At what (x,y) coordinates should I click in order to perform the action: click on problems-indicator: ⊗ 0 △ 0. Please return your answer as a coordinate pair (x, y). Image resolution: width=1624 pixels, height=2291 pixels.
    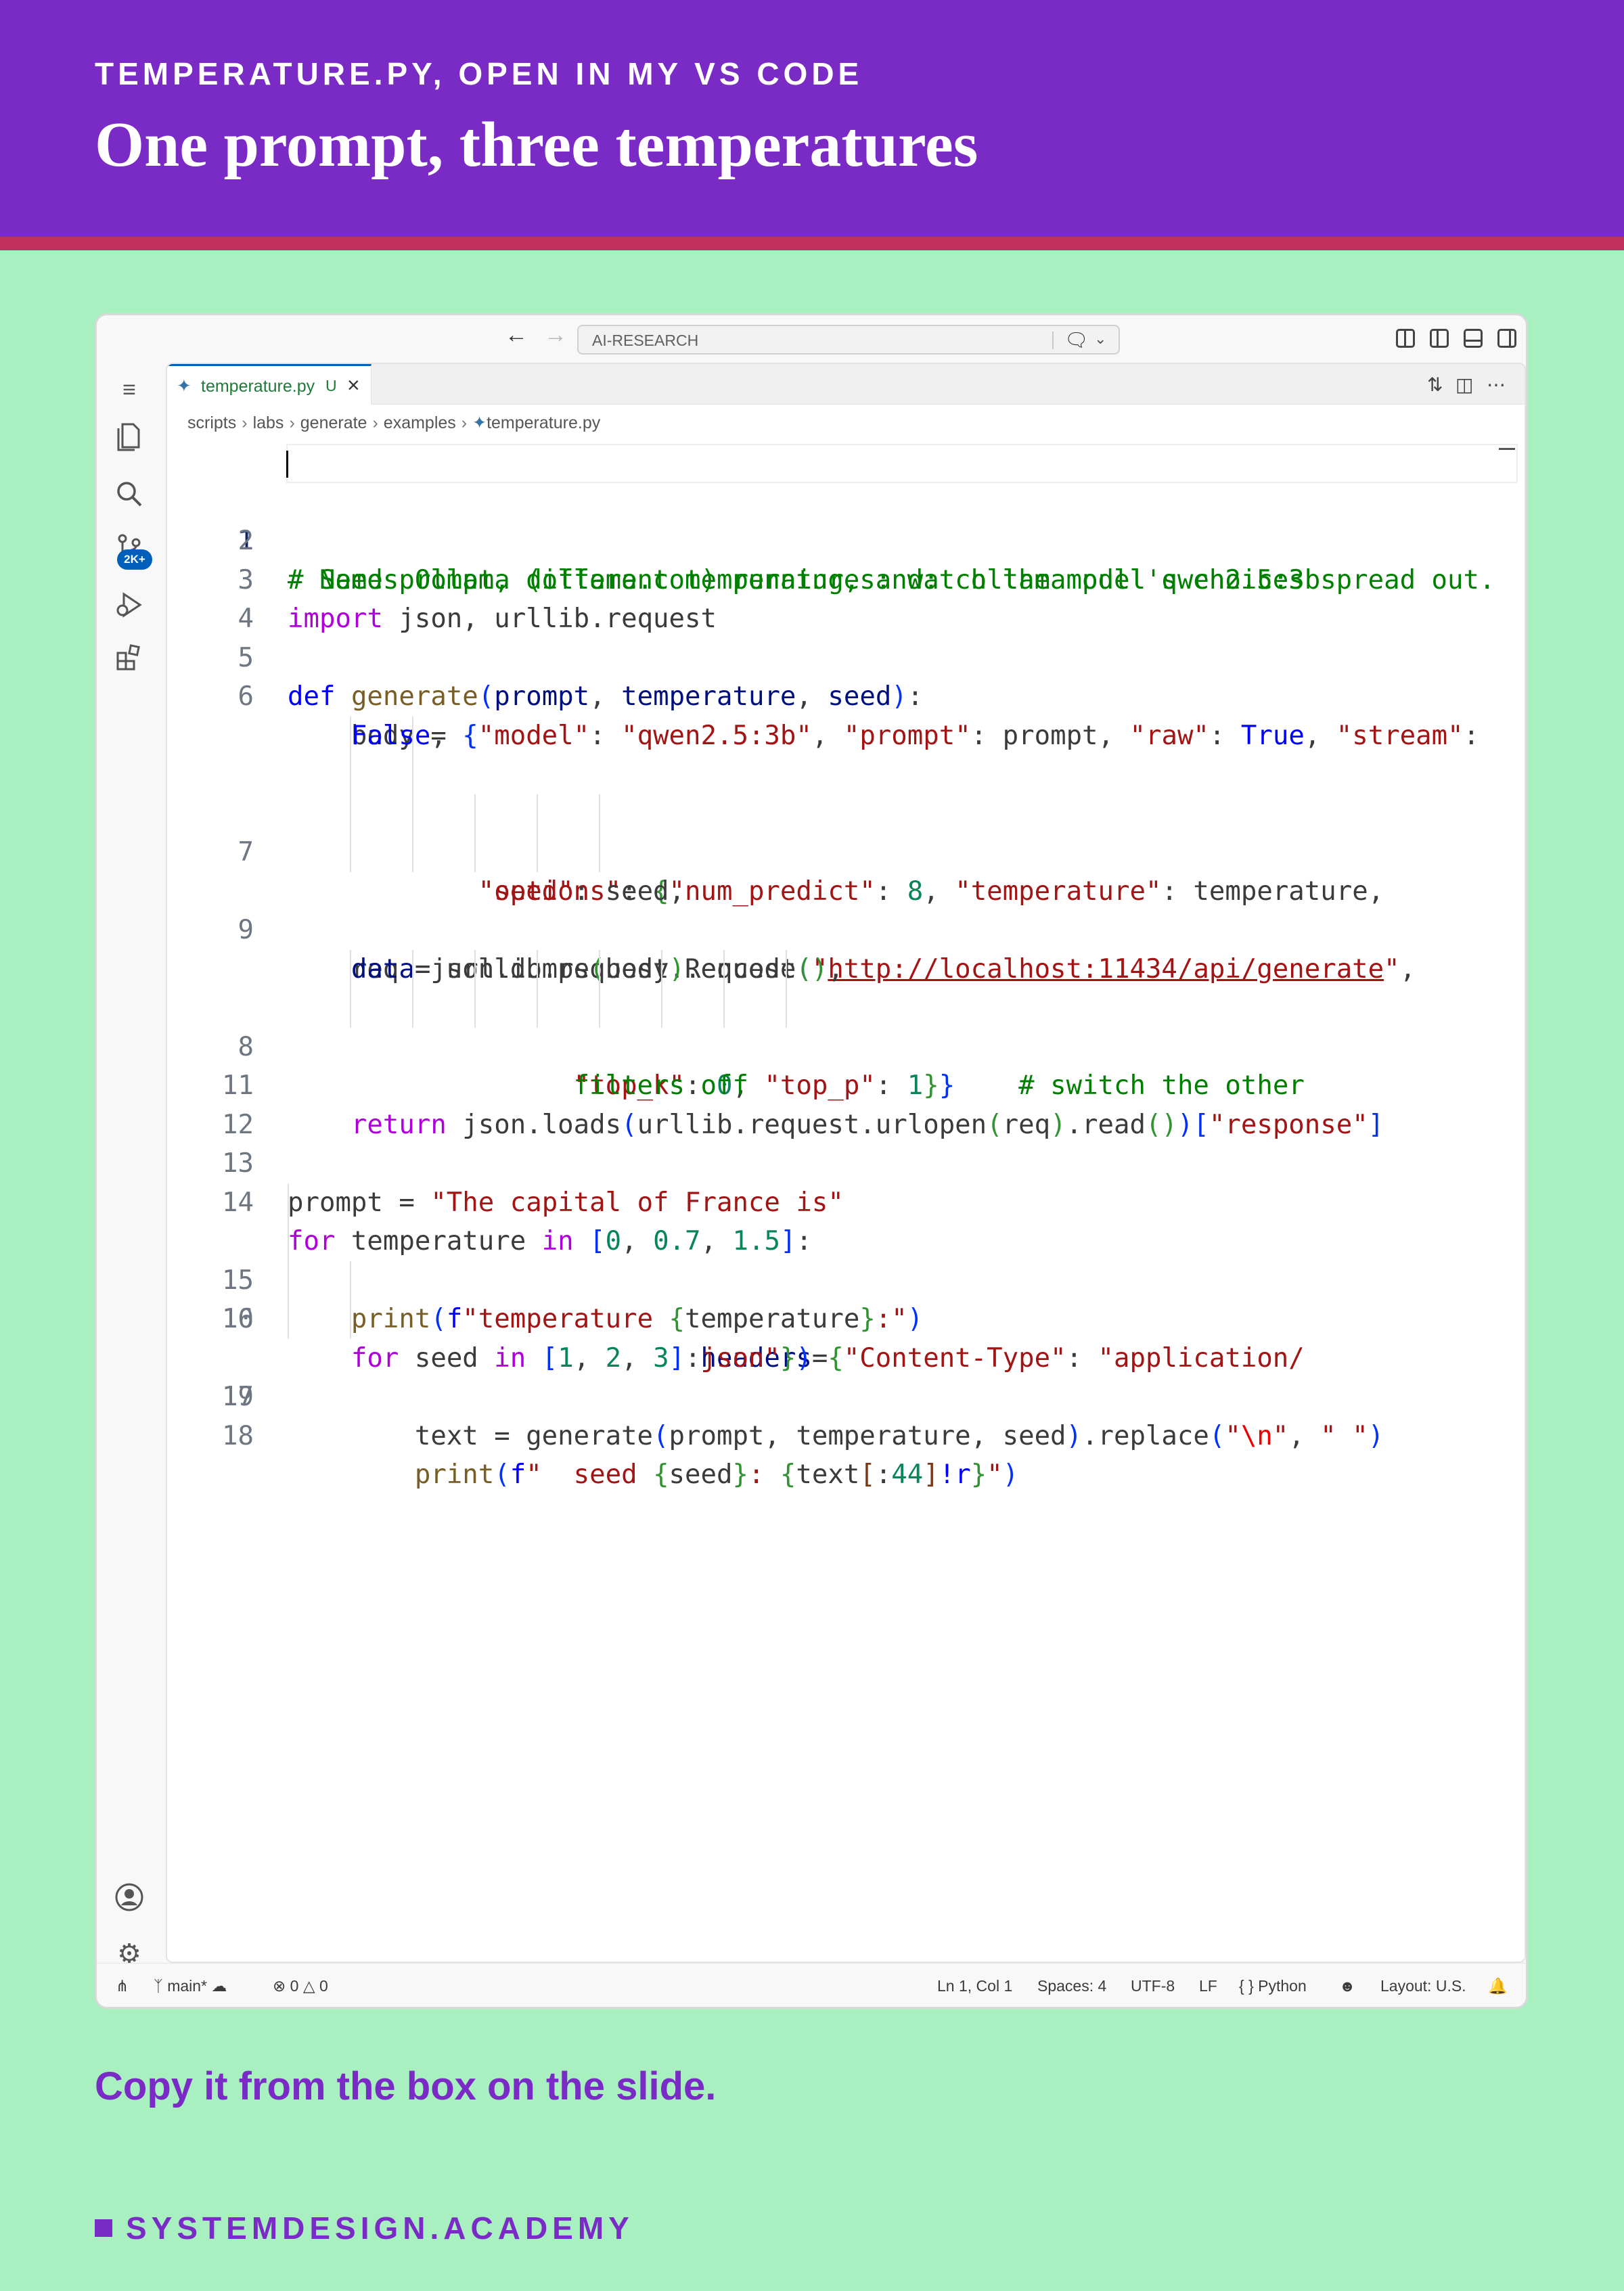
    Looking at the image, I should click on (300, 1986).